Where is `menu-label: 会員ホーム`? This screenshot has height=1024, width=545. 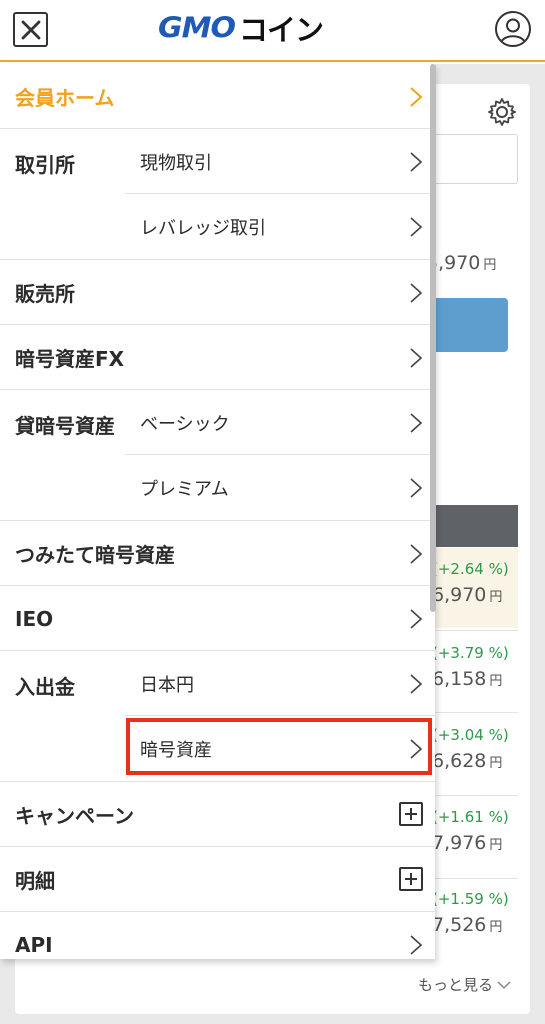 menu-label: 会員ホーム is located at coordinates (65, 98).